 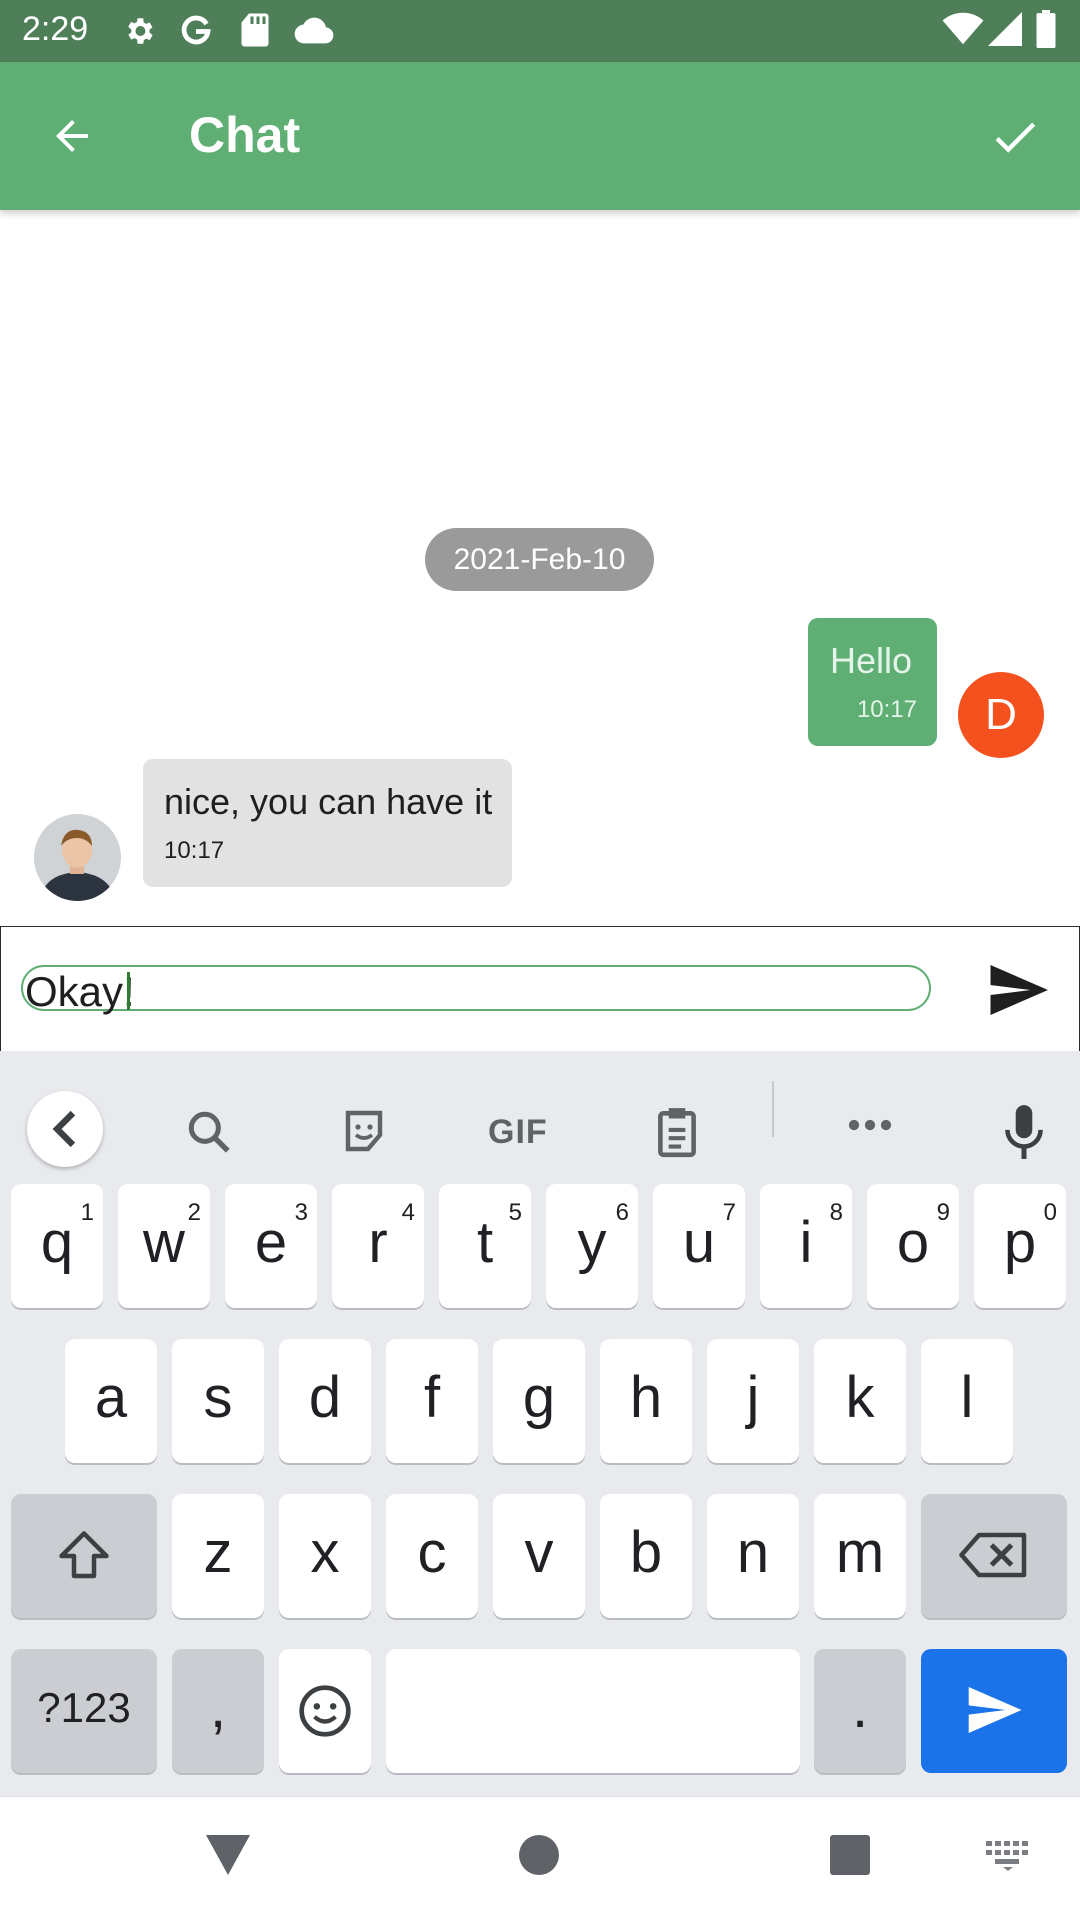 I want to click on mic-icon, so click(x=1024, y=1132).